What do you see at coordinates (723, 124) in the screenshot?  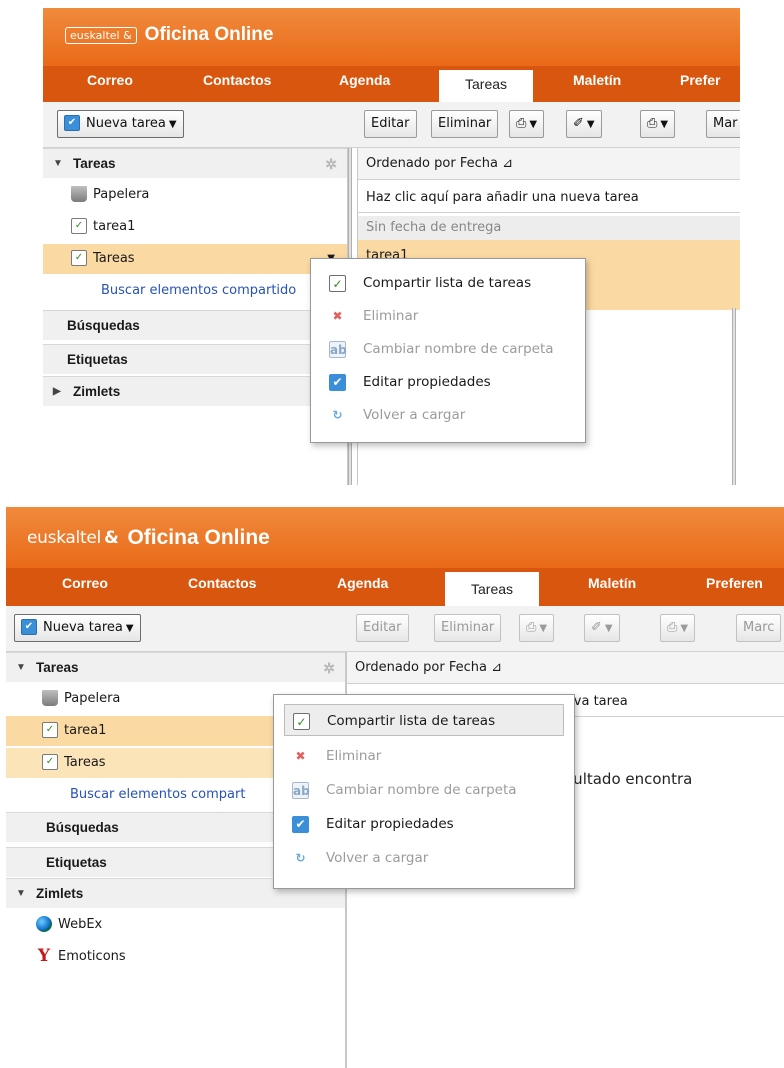 I see `mark-button: Mar` at bounding box center [723, 124].